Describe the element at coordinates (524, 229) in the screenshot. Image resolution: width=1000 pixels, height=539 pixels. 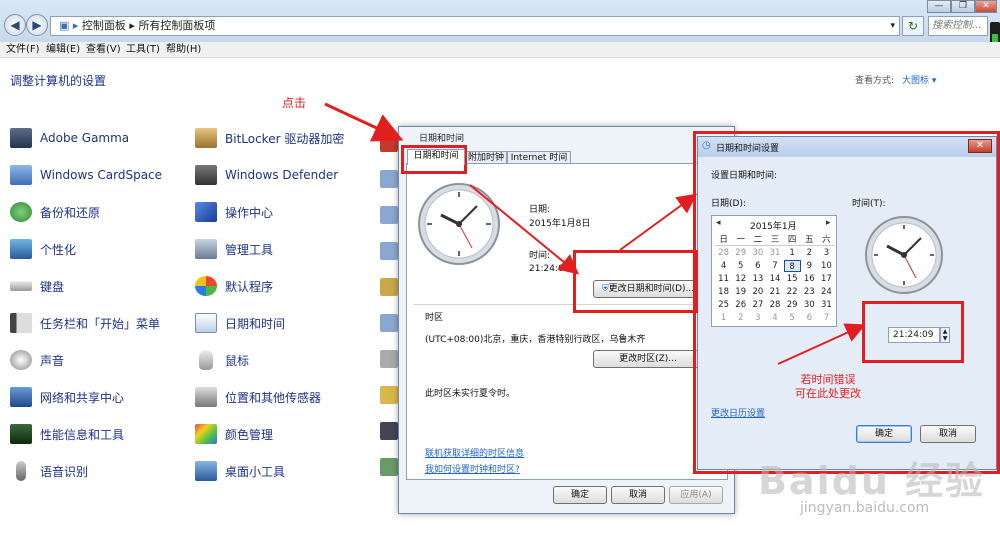
I see `arrow-to-change-button` at that location.